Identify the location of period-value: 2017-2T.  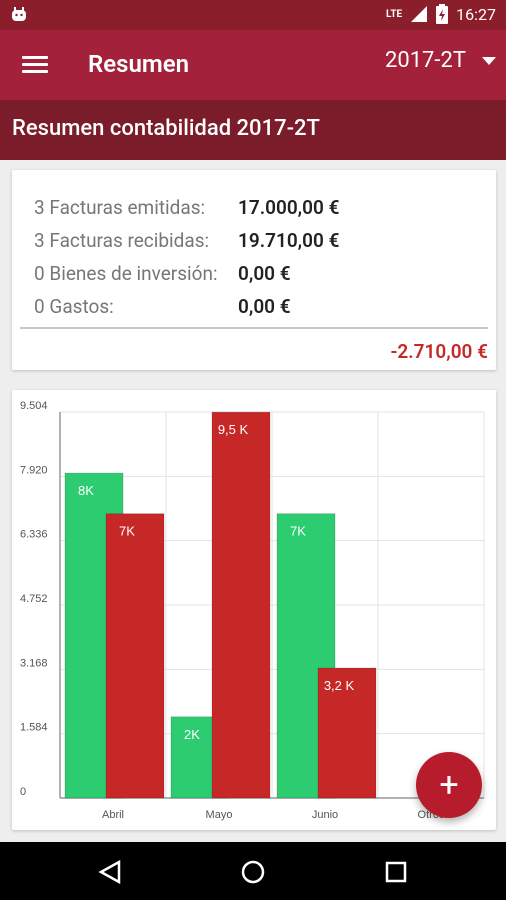
(425, 60).